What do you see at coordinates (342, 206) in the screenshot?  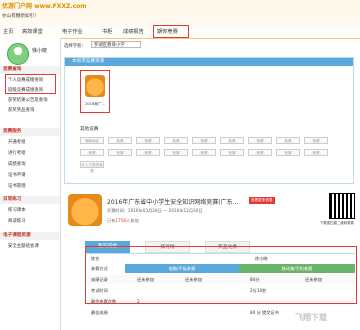 I see `qr-code-icon` at bounding box center [342, 206].